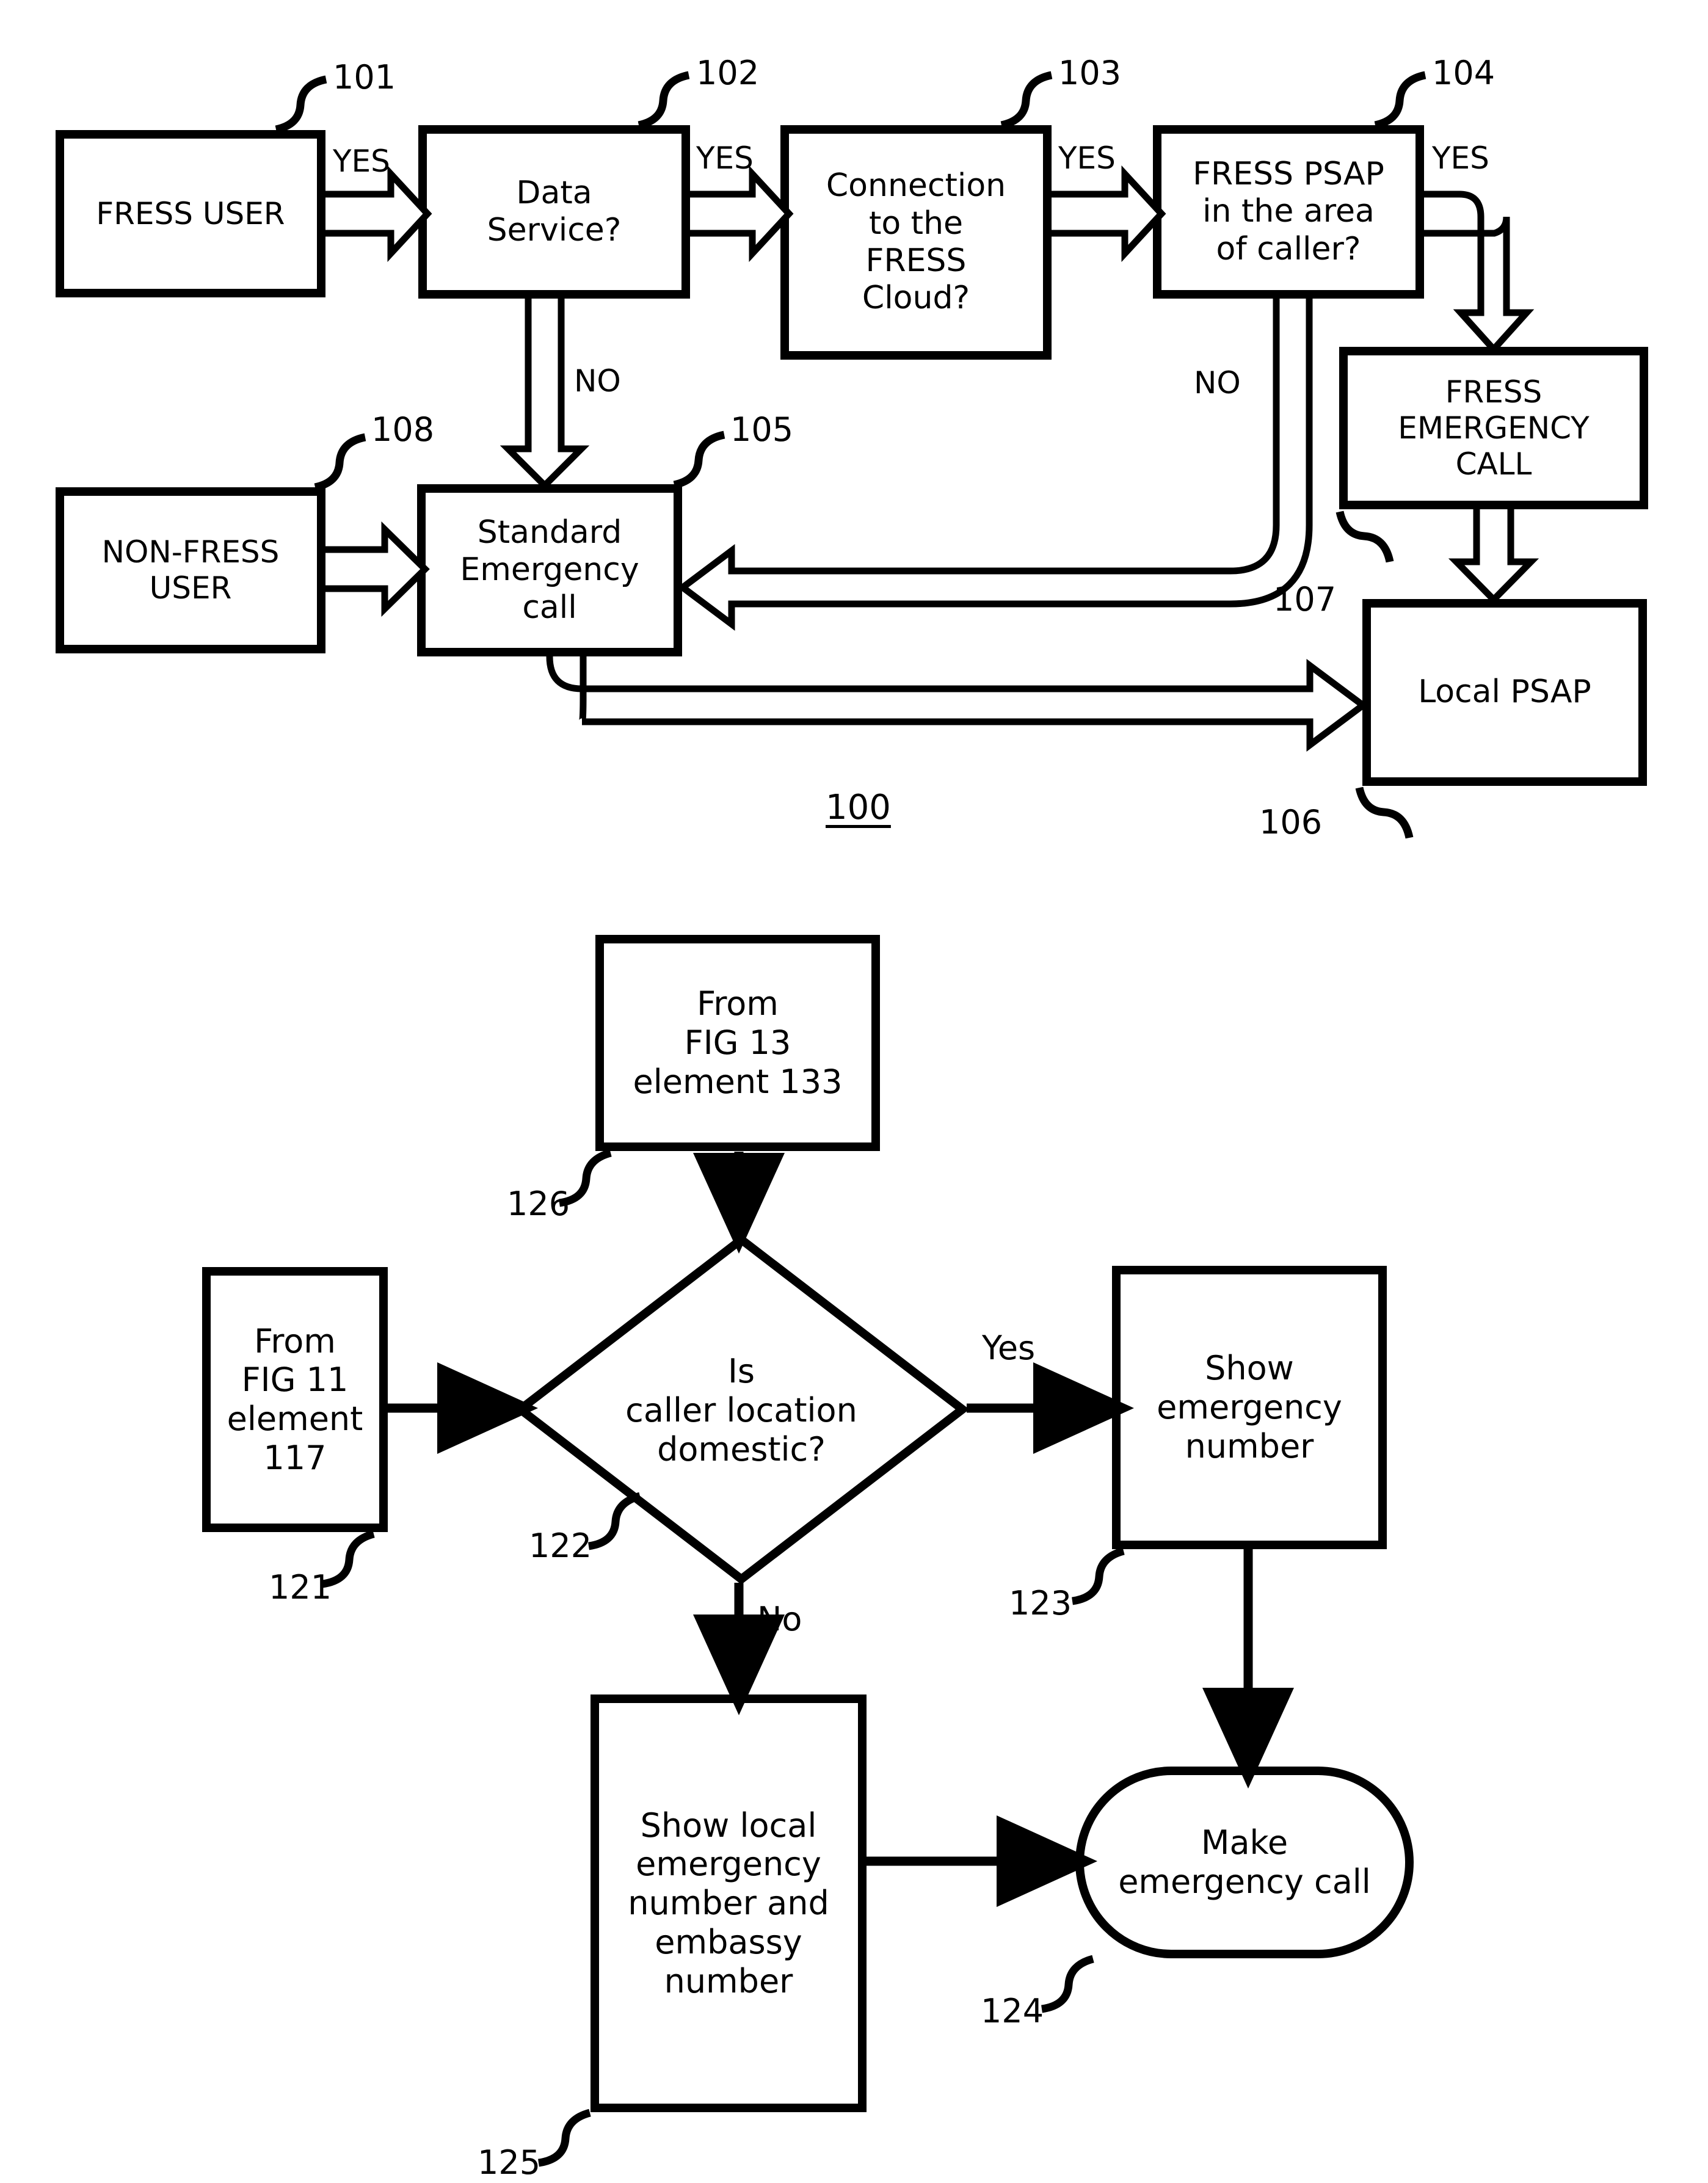  I want to click on node-fress-psap-area-shape, so click(1289, 212).